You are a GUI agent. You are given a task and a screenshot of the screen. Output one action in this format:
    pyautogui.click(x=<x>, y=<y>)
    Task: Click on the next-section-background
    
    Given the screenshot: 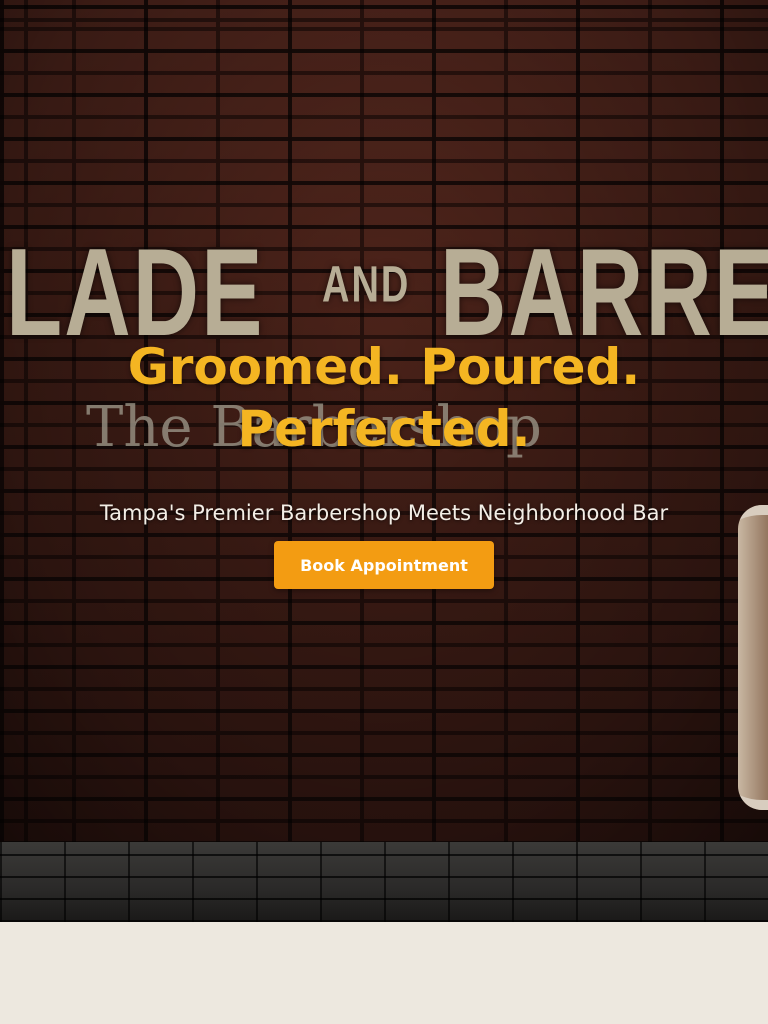 What is the action you would take?
    pyautogui.click(x=384, y=973)
    